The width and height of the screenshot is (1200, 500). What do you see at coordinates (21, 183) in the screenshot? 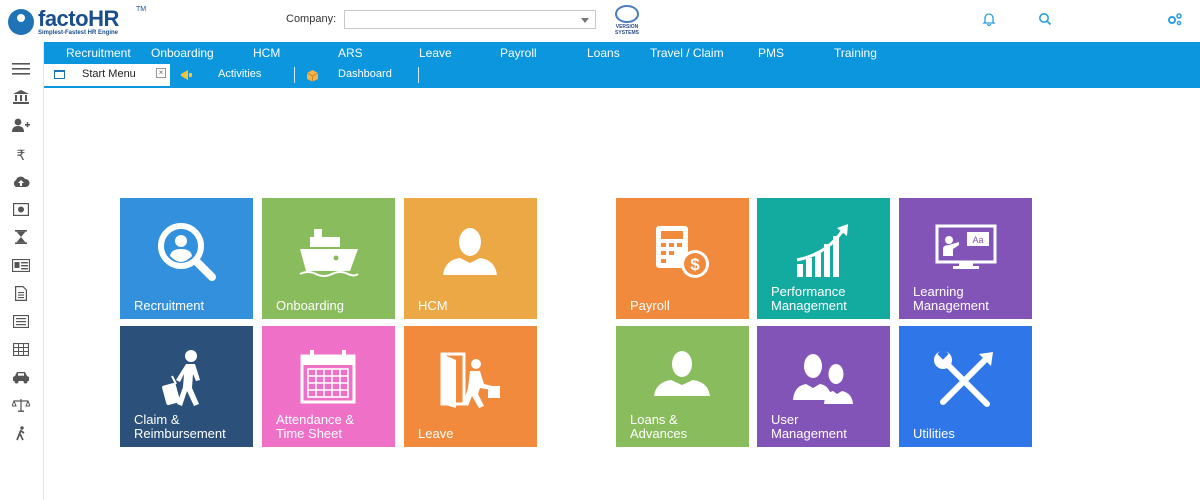
I see `cloud-upload-icon` at bounding box center [21, 183].